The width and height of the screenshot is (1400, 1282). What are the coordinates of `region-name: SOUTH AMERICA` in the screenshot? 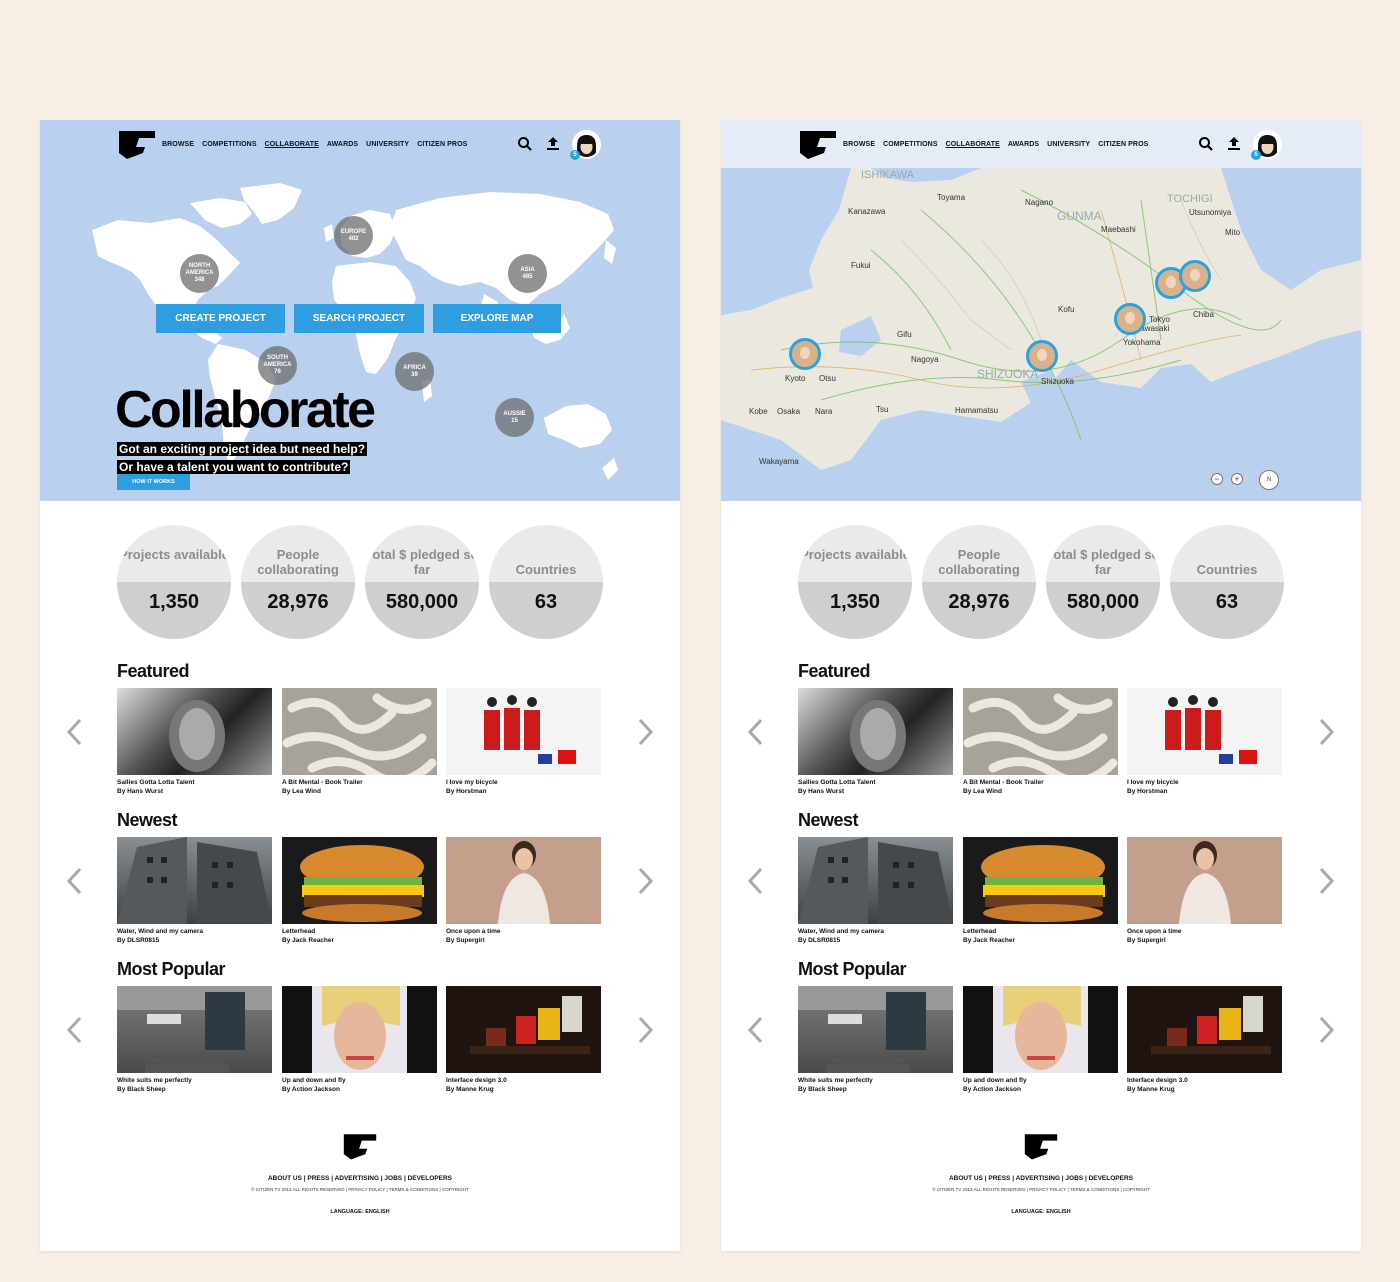 It's located at (277, 362).